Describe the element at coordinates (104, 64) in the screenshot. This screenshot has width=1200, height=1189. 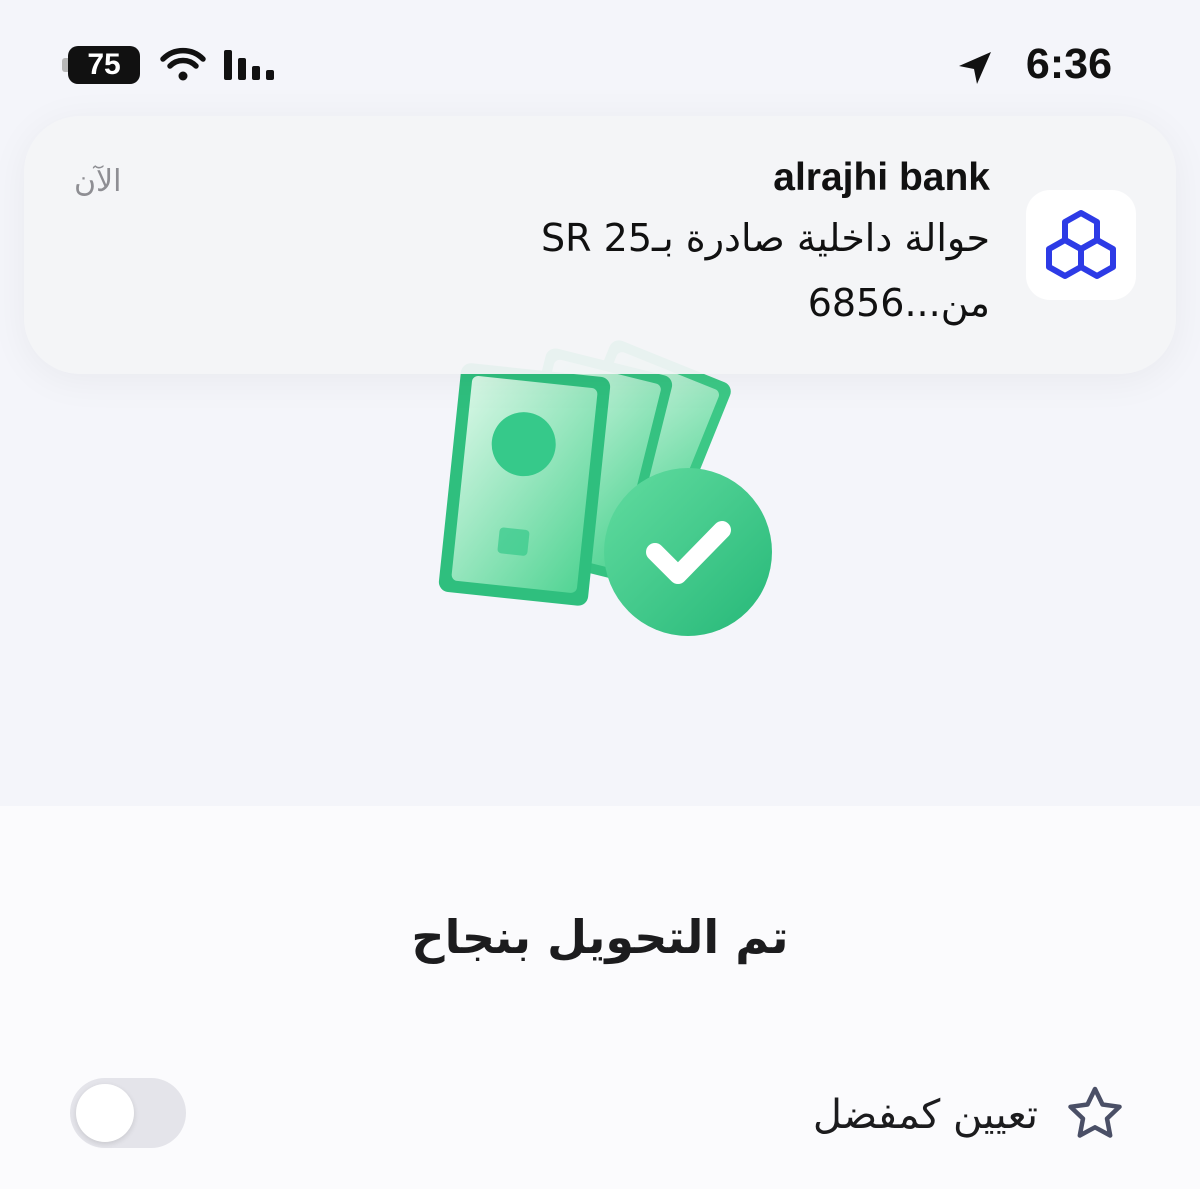
I see `battery-level: 75` at that location.